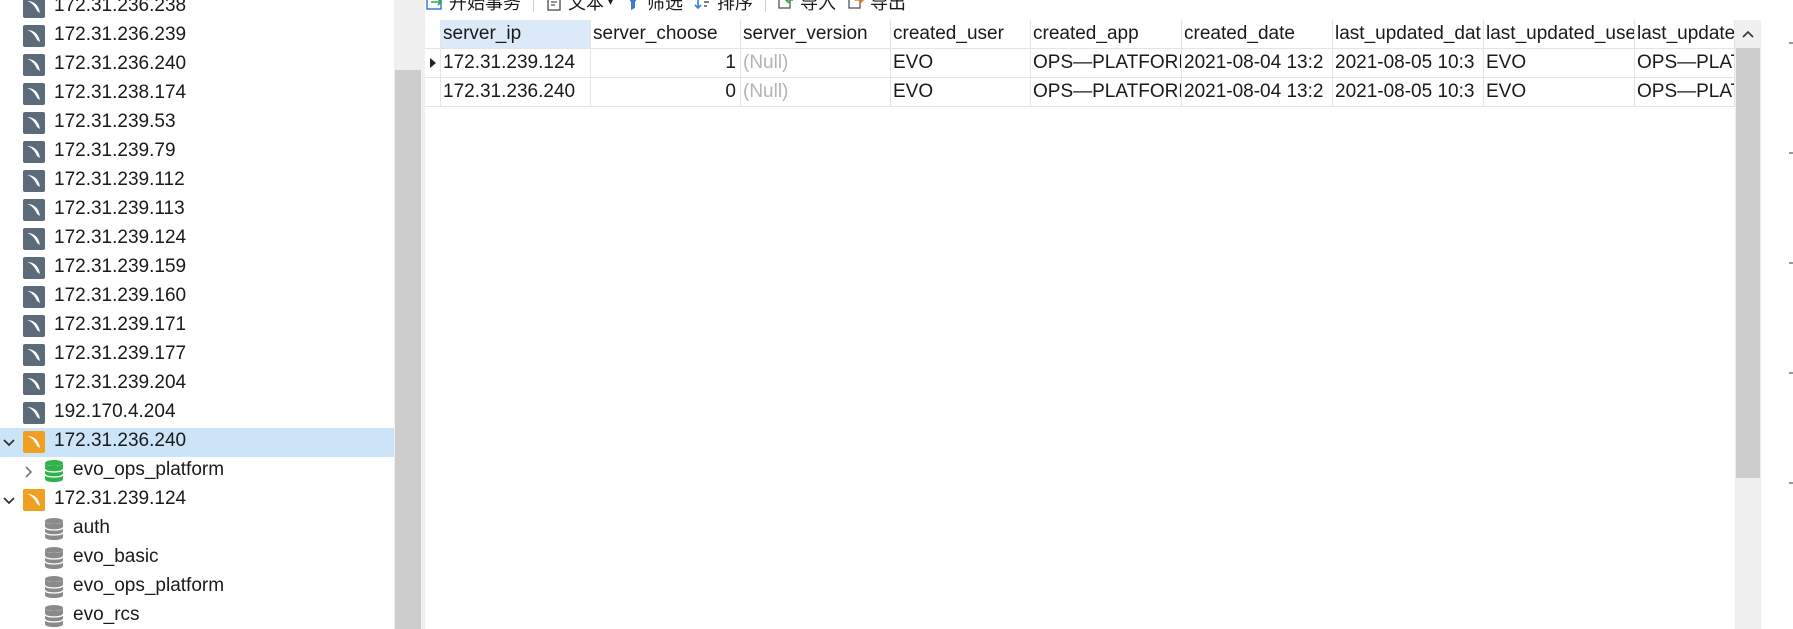 This screenshot has height=629, width=1793. Describe the element at coordinates (197, 11) in the screenshot. I see `tree-connection-item: 172.31.236.238` at that location.